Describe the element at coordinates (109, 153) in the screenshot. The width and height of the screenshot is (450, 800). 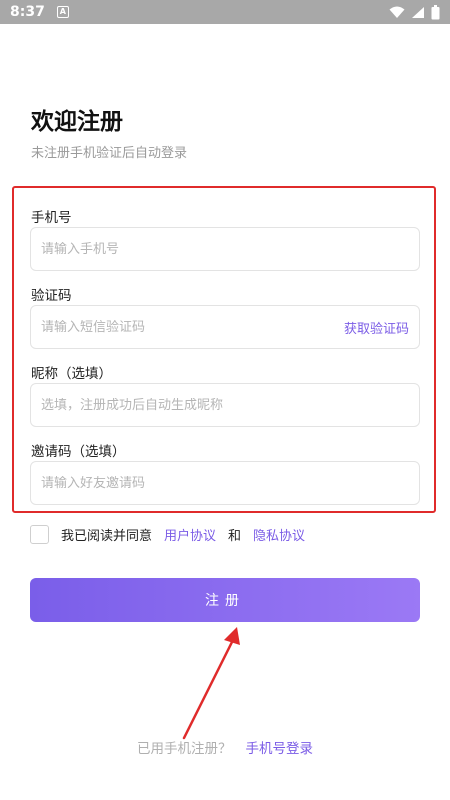
I see `page-subtitle: 未注册手机验证后自动登录` at that location.